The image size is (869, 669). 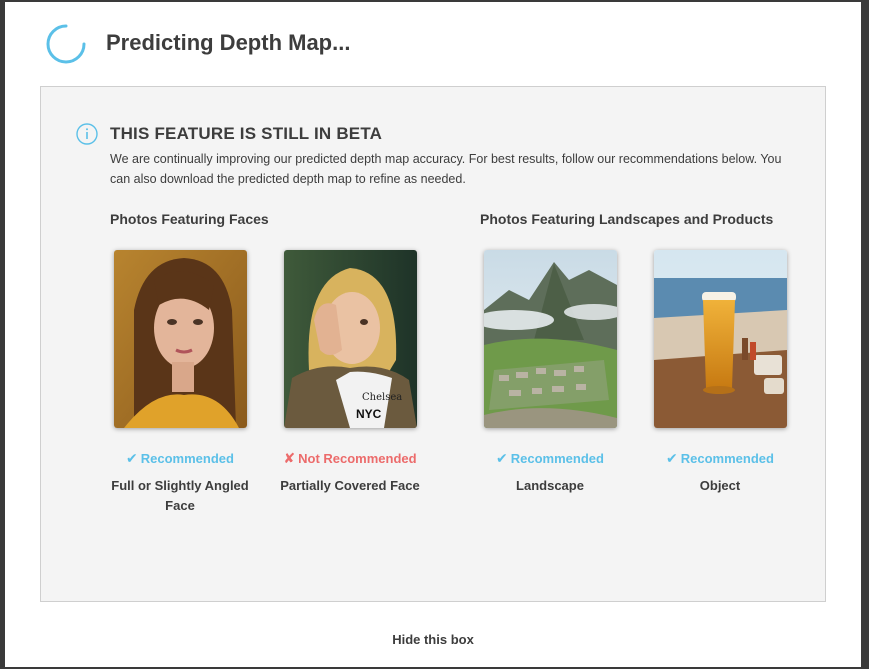 What do you see at coordinates (189, 219) in the screenshot?
I see `faces-group-title: Photos Featuring Faces` at bounding box center [189, 219].